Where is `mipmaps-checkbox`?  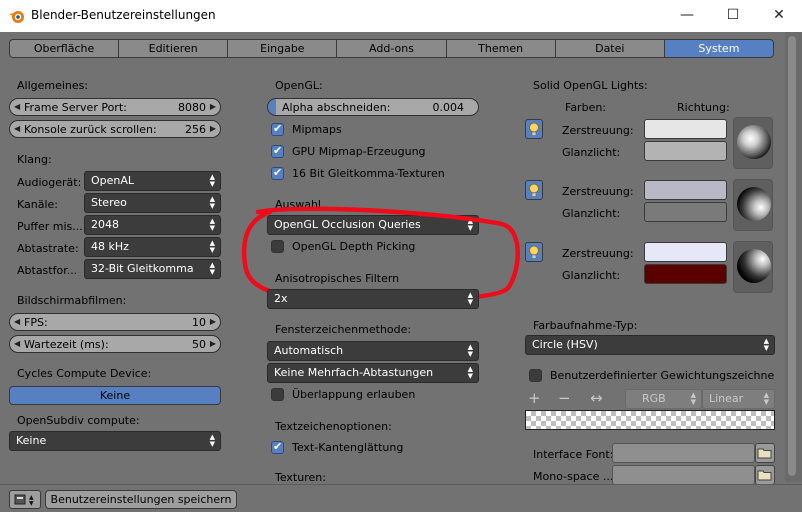 mipmaps-checkbox is located at coordinates (277, 129).